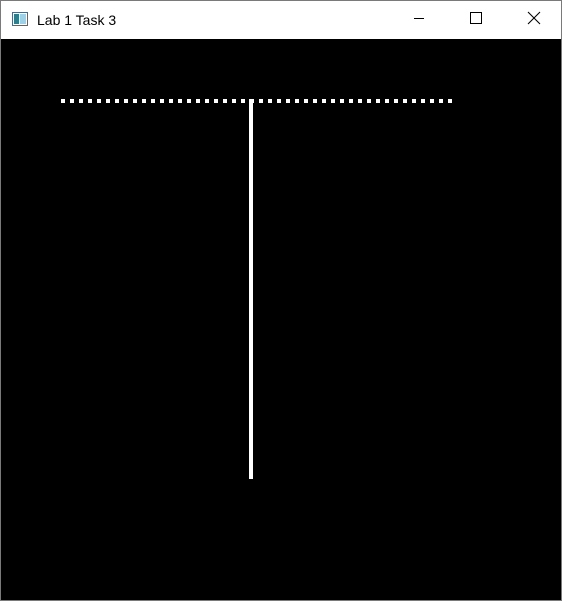 The image size is (562, 601). I want to click on maximize-icon, so click(476, 20).